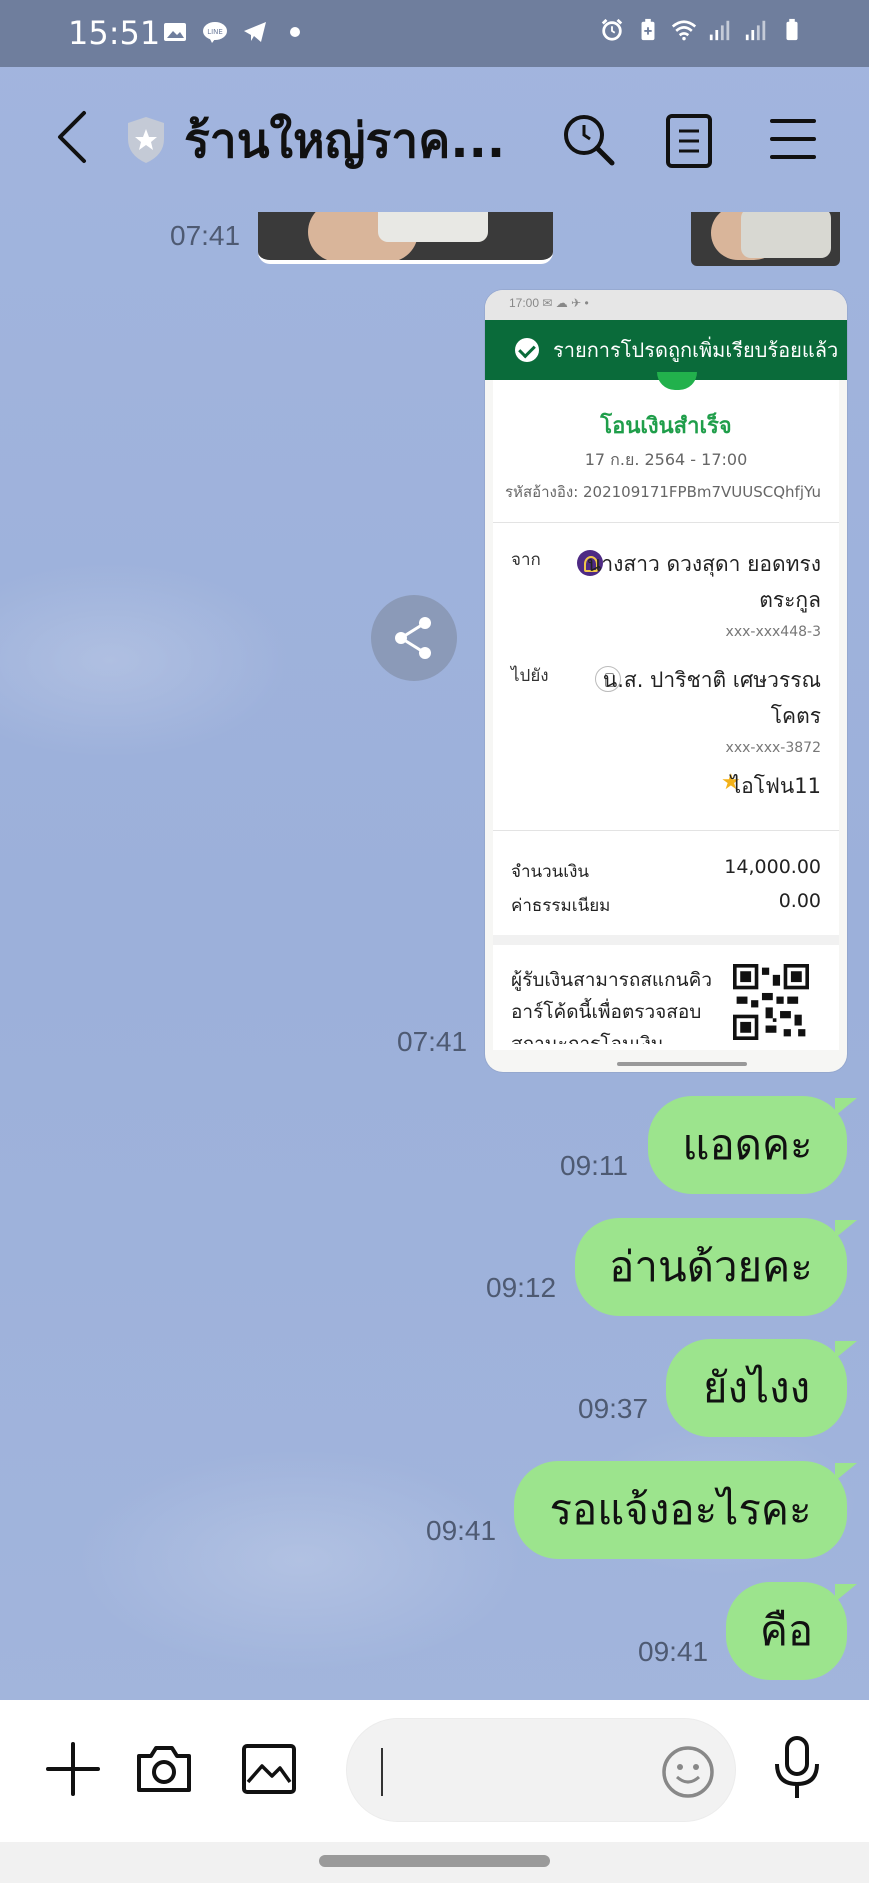 This screenshot has width=869, height=1883. What do you see at coordinates (773, 748) in the screenshot?
I see `to-account: xxx-xxx-3872` at bounding box center [773, 748].